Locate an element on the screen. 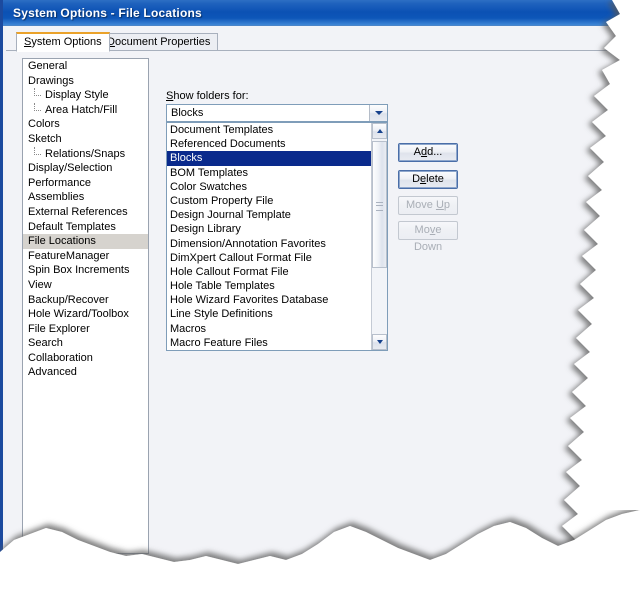 The height and width of the screenshot is (600, 640). sidebar-item-colors: Colors is located at coordinates (85, 124).